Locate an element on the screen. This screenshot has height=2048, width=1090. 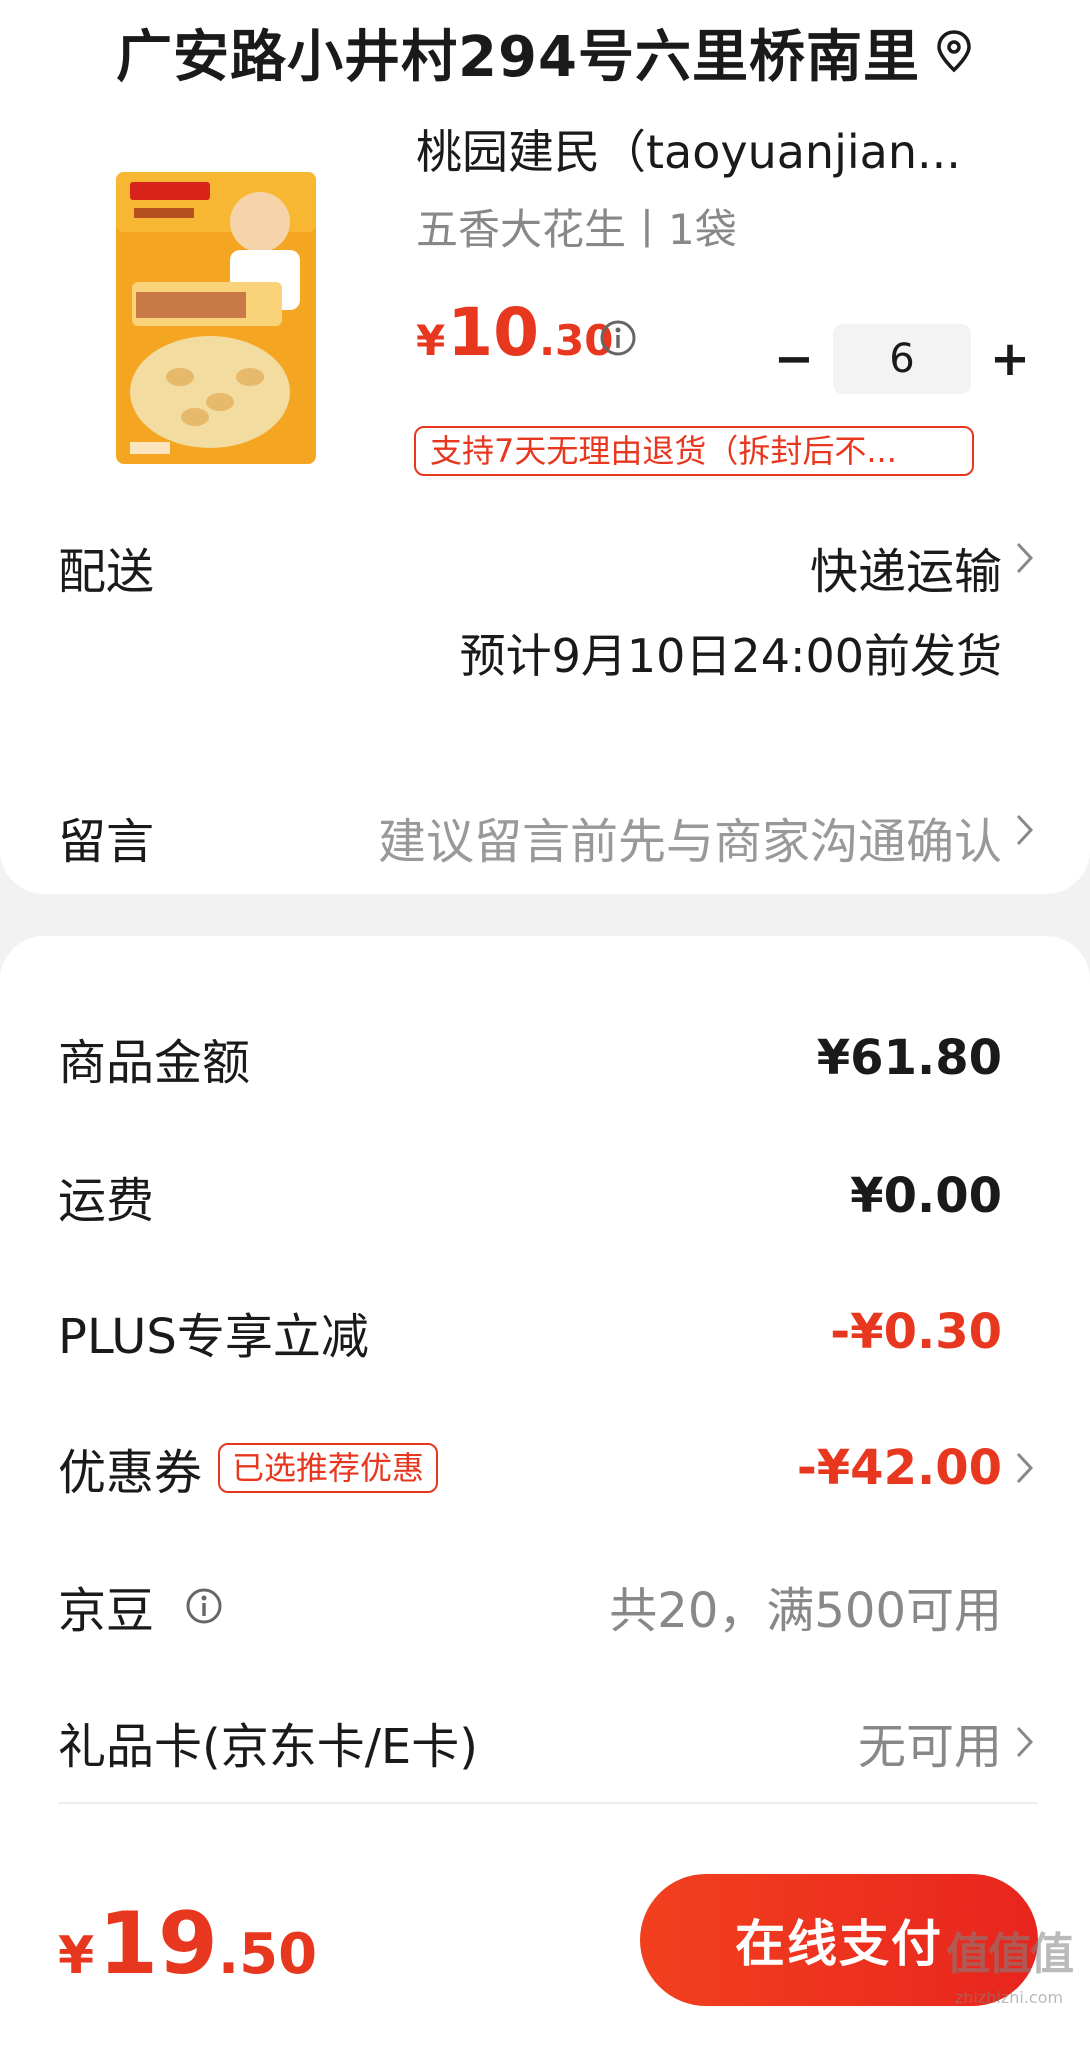
product-spec: 五香大花生丨1袋 is located at coordinates (576, 229).